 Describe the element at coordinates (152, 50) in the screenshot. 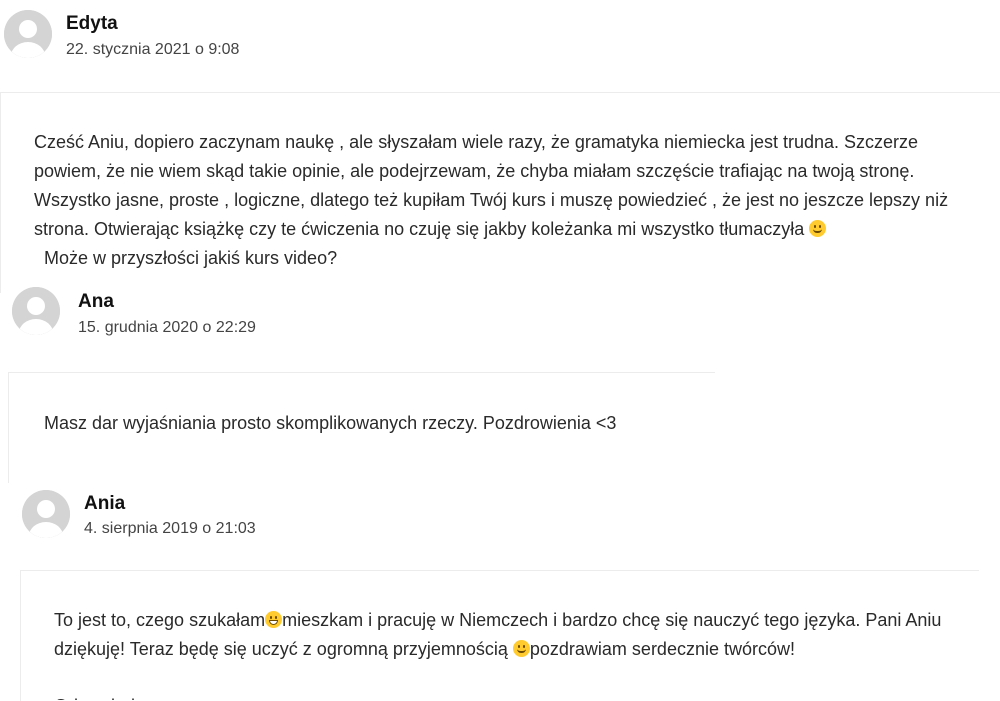

I see `comment-date: 22. stycznia 2021 o 9:08` at that location.